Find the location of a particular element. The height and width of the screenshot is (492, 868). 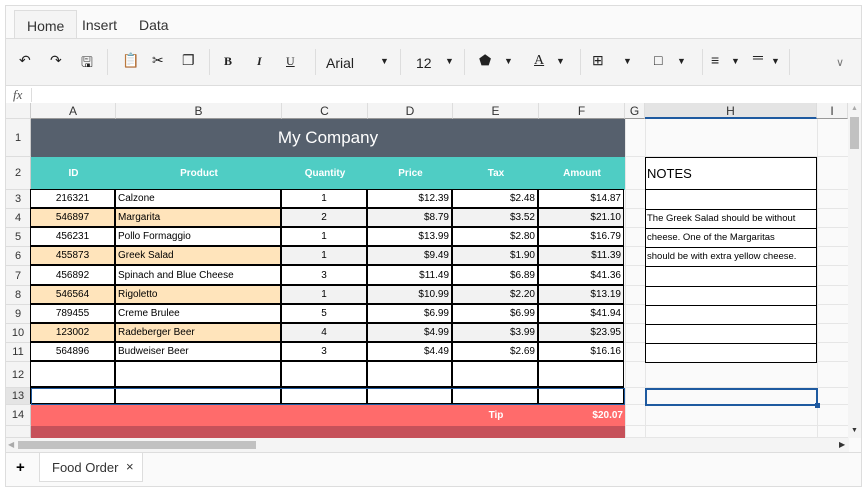

table-cell: 123002 is located at coordinates (72, 332).